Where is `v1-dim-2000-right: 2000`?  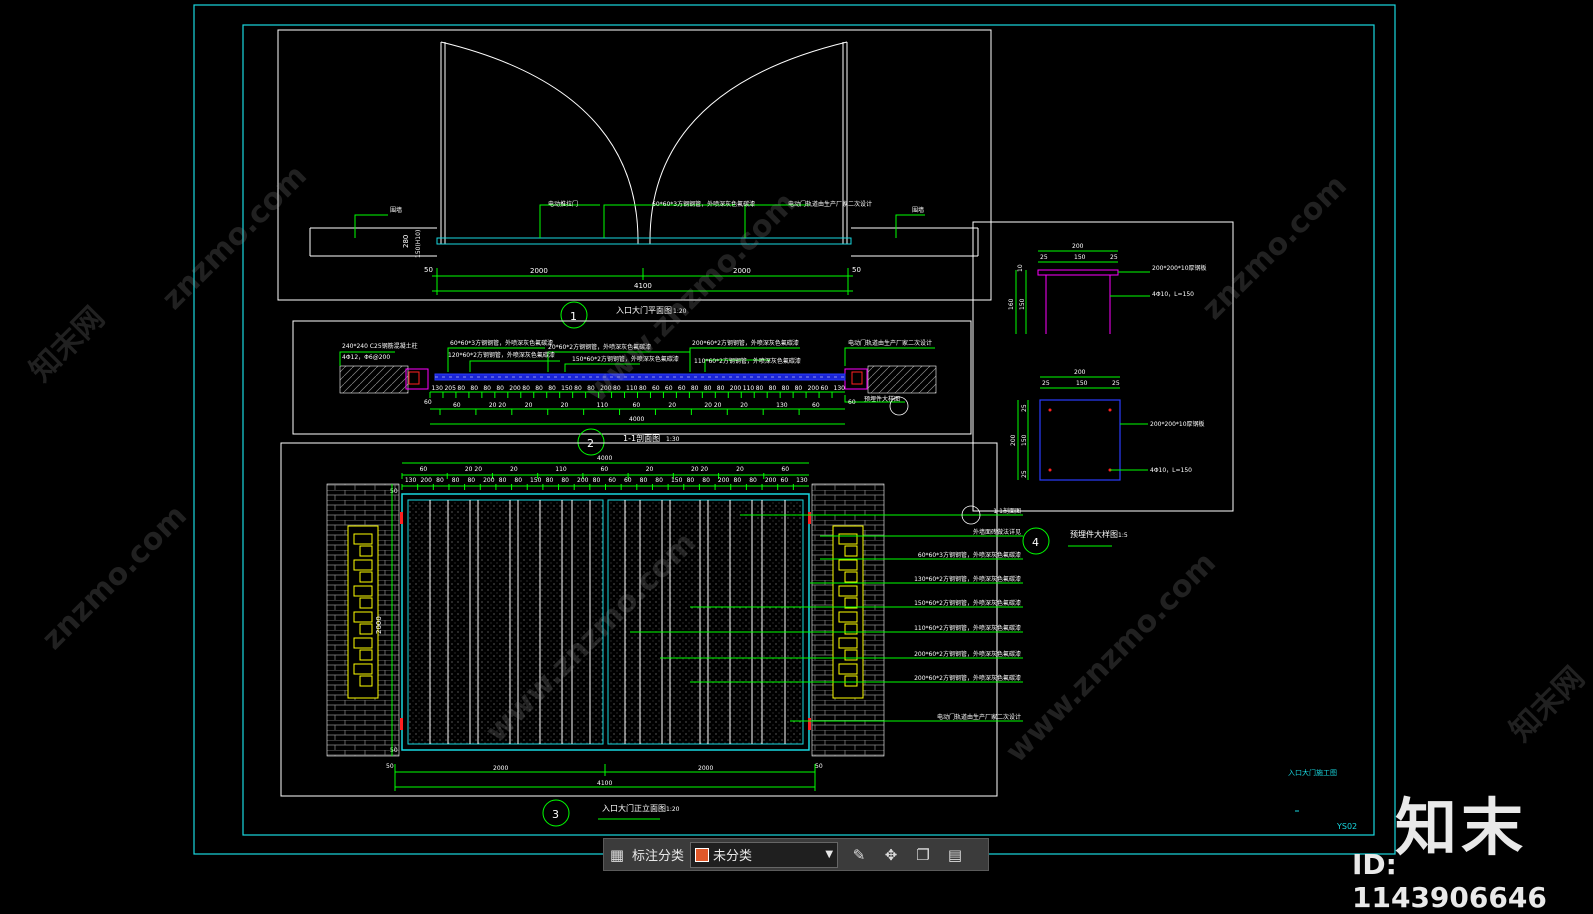 v1-dim-2000-right: 2000 is located at coordinates (742, 271).